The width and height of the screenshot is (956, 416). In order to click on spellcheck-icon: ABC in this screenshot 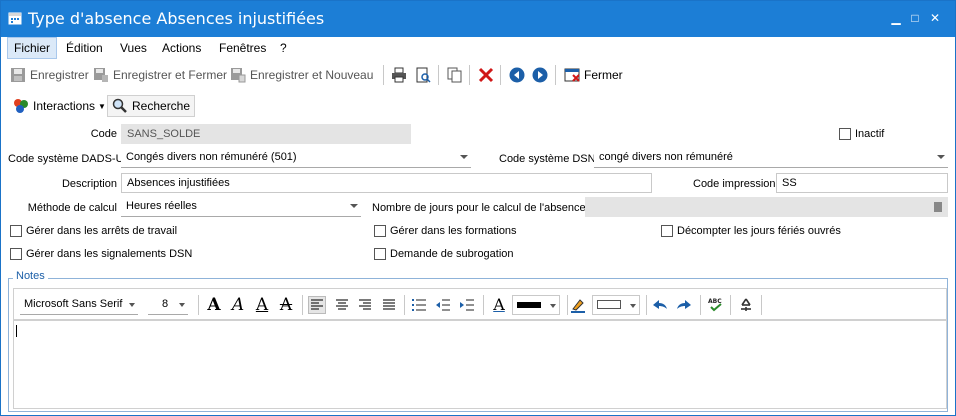, I will do `click(716, 305)`.